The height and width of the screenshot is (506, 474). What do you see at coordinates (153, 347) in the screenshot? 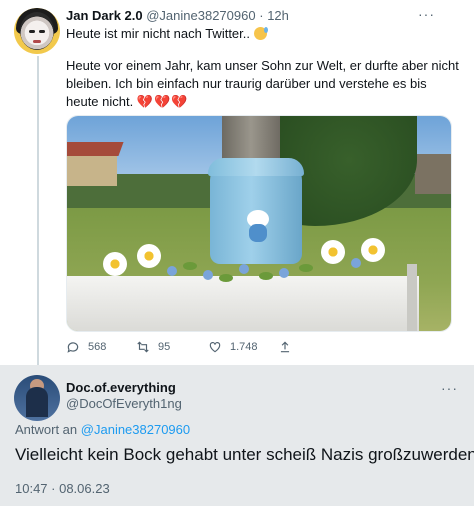
I see `retweet-button: 95` at bounding box center [153, 347].